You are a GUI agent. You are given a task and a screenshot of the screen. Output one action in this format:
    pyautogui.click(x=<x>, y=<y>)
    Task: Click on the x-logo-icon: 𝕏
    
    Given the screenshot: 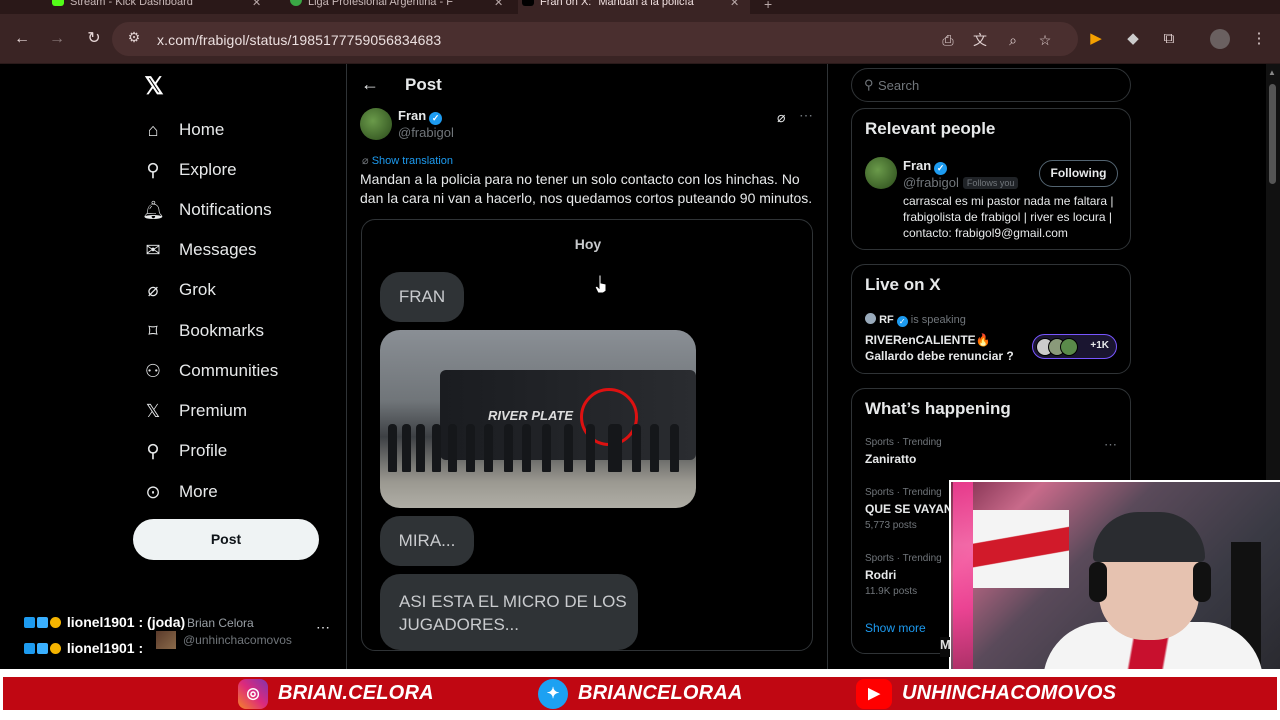 What is the action you would take?
    pyautogui.click(x=154, y=87)
    